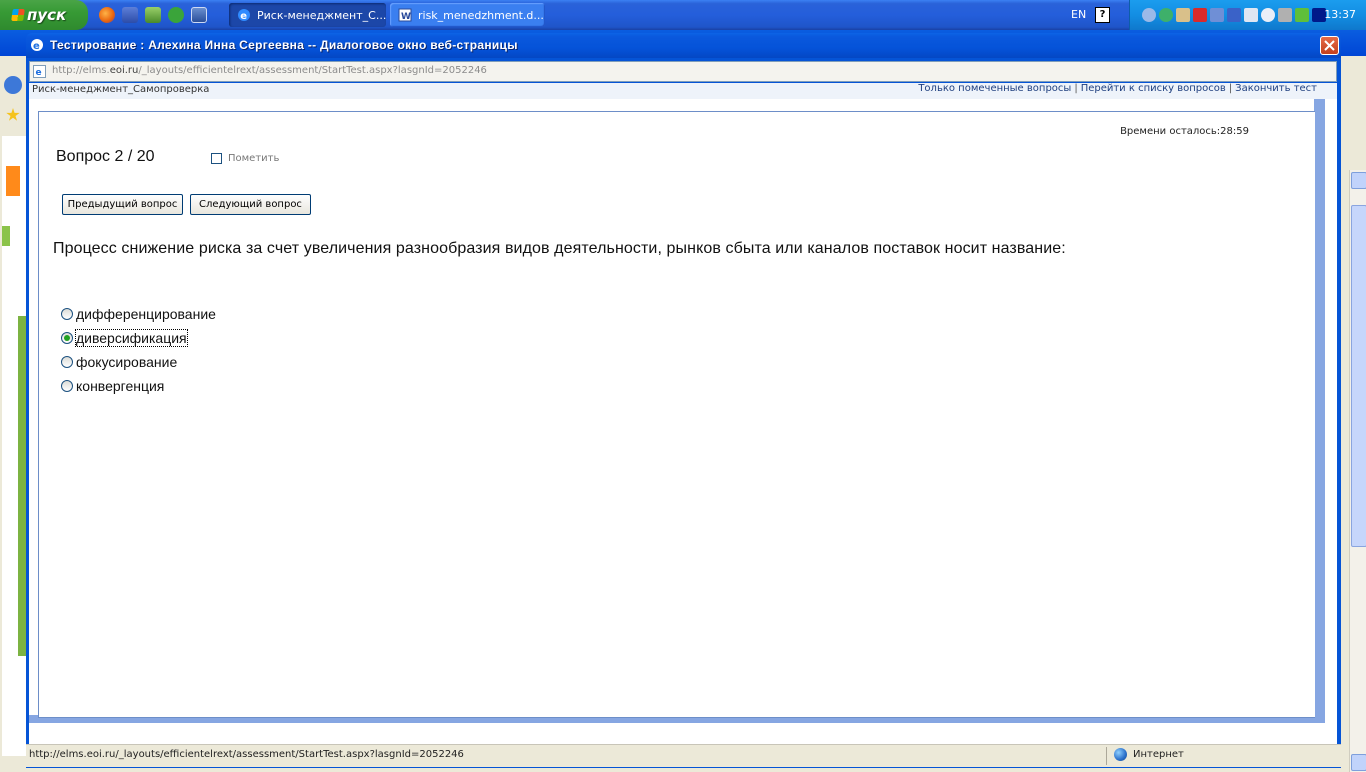 Image resolution: width=1366 pixels, height=772 pixels. Describe the element at coordinates (1183, 15) in the screenshot. I see `folder-tray-icon` at that location.